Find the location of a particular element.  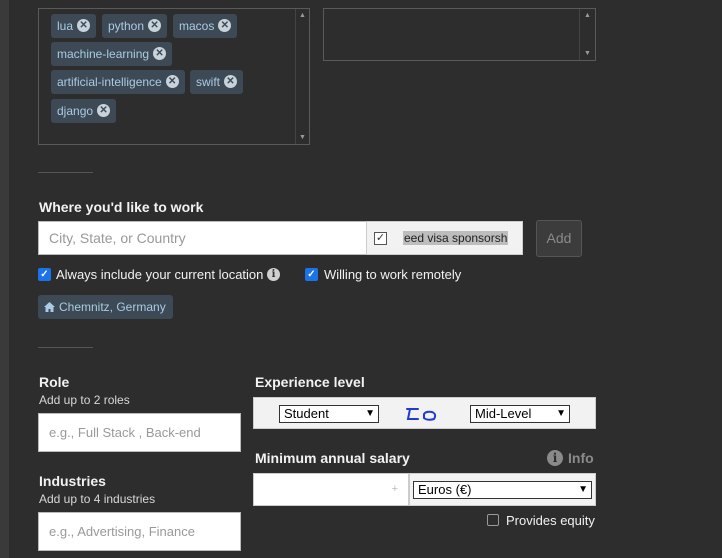

tag-label: django is located at coordinates (75, 111).